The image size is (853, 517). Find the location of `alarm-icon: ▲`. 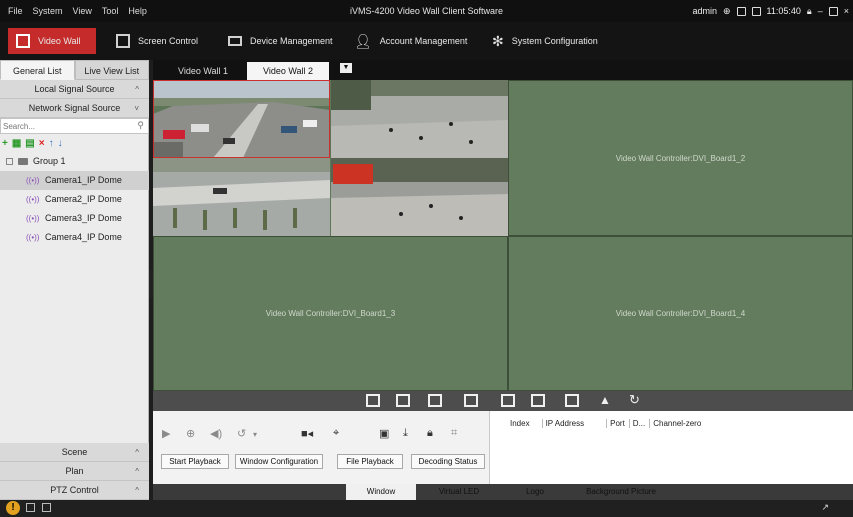

alarm-icon: ▲ is located at coordinates (605, 400).